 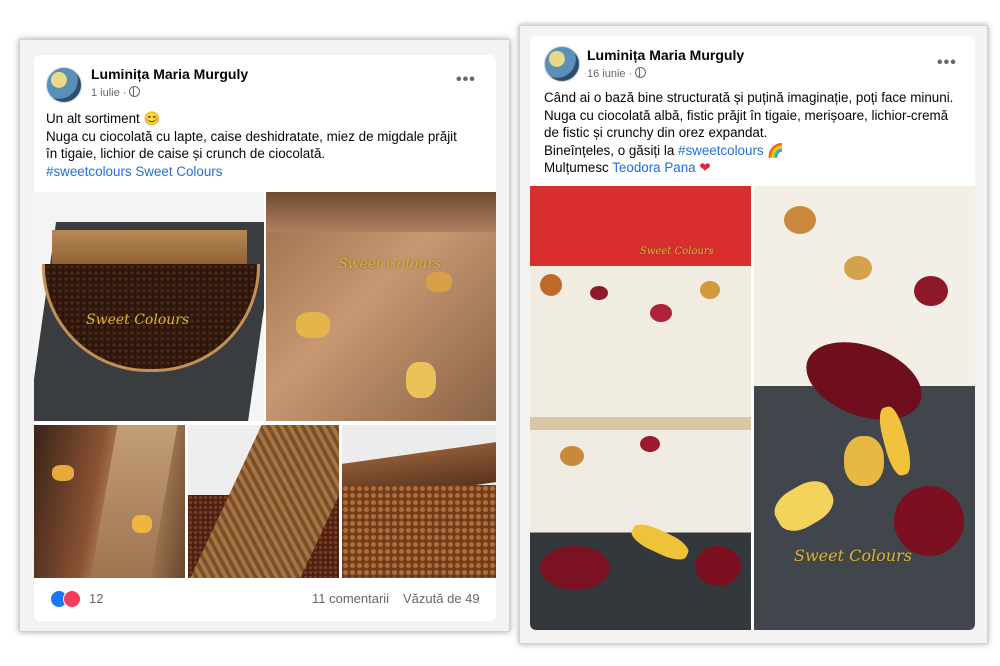 What do you see at coordinates (251, 172) in the screenshot?
I see `post-text-line: #sweetcolours Sweet Colours` at bounding box center [251, 172].